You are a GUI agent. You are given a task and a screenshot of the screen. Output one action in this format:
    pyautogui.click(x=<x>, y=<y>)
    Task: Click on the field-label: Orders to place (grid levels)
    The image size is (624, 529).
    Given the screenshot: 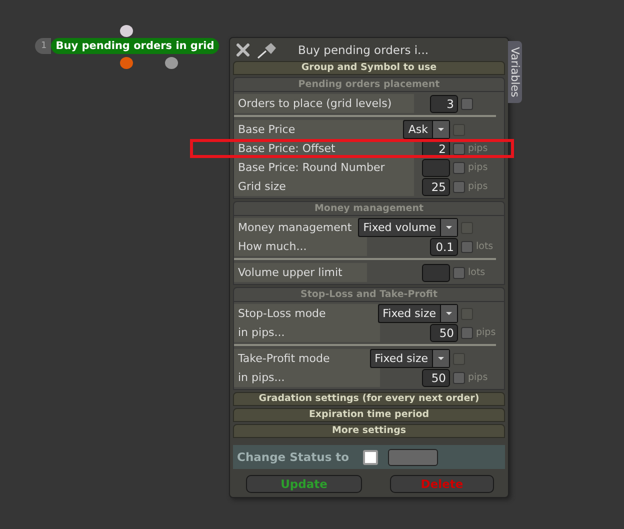 What is the action you would take?
    pyautogui.click(x=315, y=103)
    